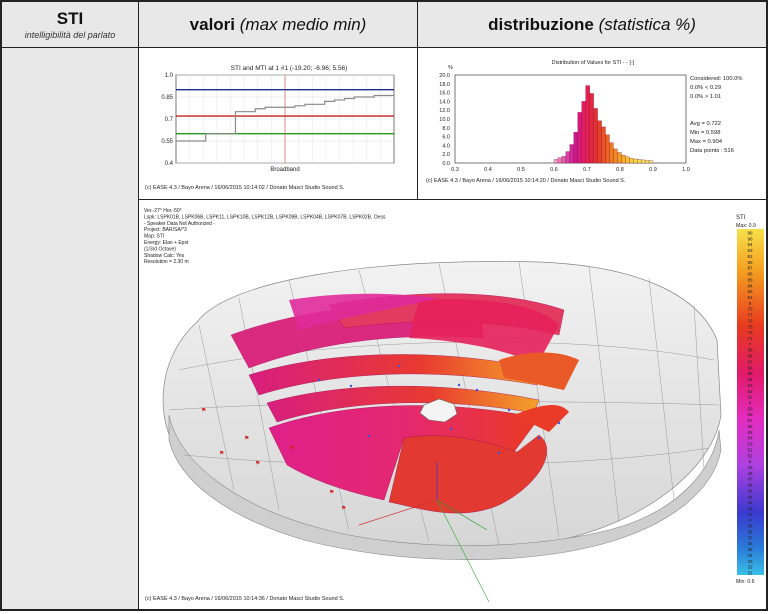  I want to click on distribution-x-tick: 0.3, so click(455, 170).